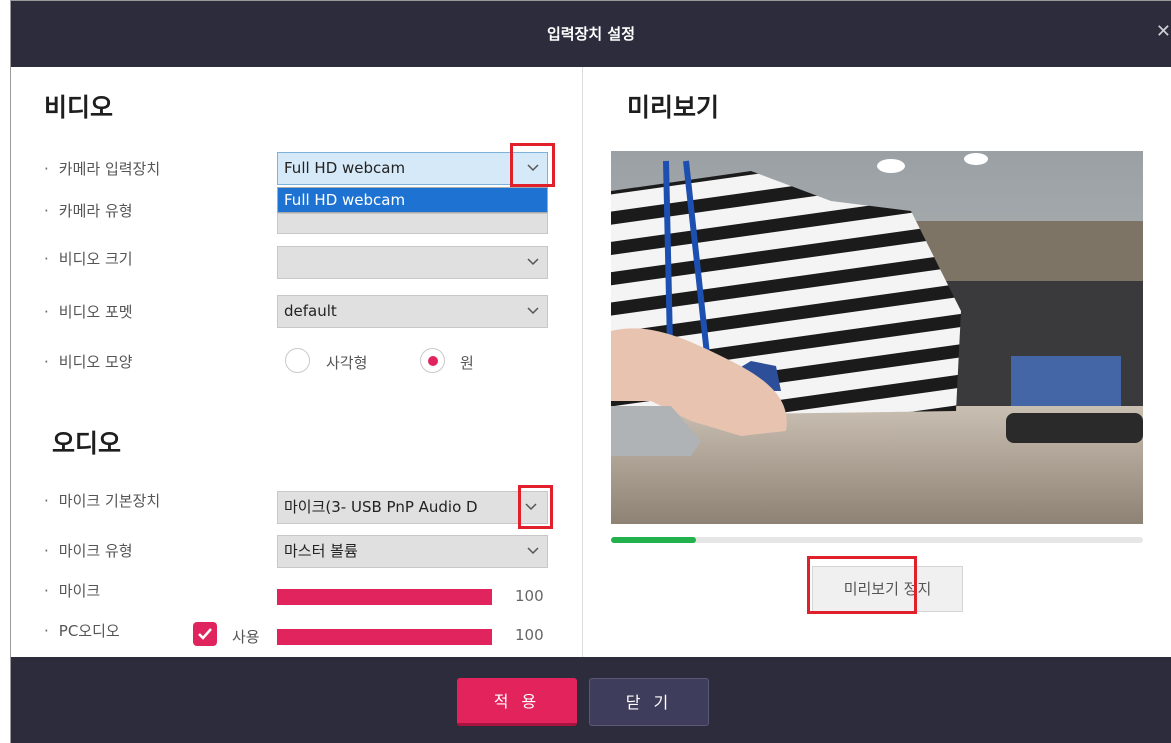 The image size is (1171, 743). Describe the element at coordinates (88, 551) in the screenshot. I see `mic-type-label: · 마이크 유형` at that location.